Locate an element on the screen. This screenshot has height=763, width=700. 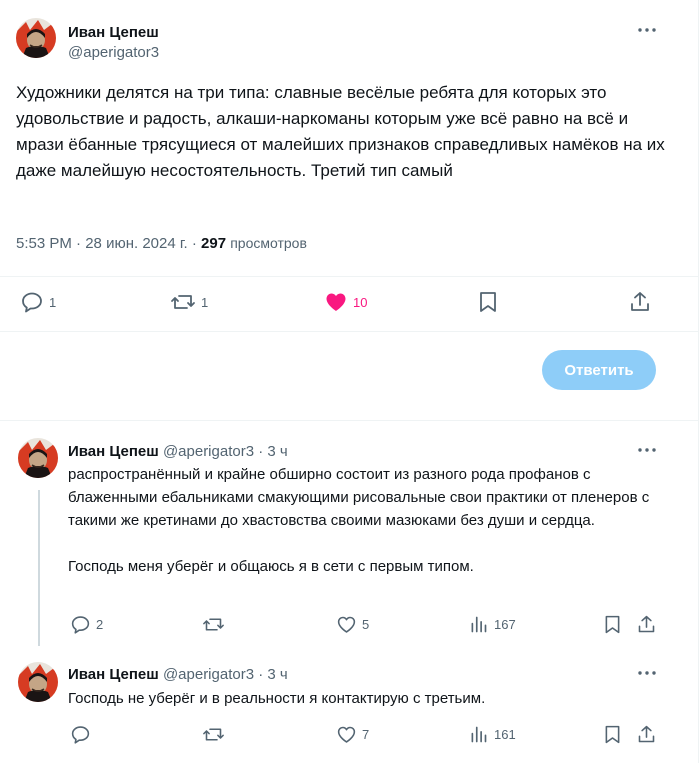
views-count: 167 is located at coordinates (505, 624).